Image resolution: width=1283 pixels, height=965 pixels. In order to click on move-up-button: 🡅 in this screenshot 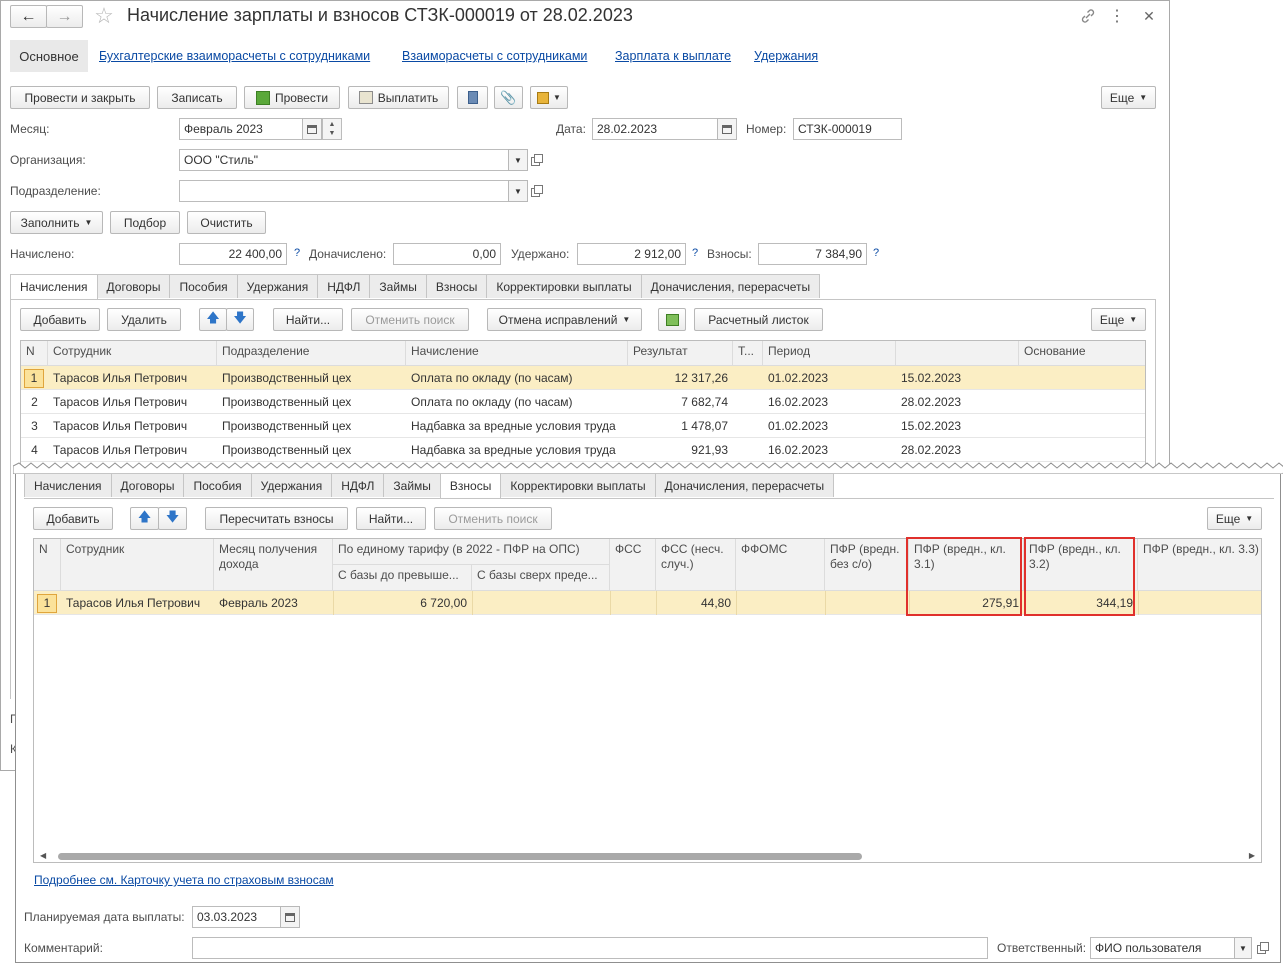, I will do `click(144, 518)`.